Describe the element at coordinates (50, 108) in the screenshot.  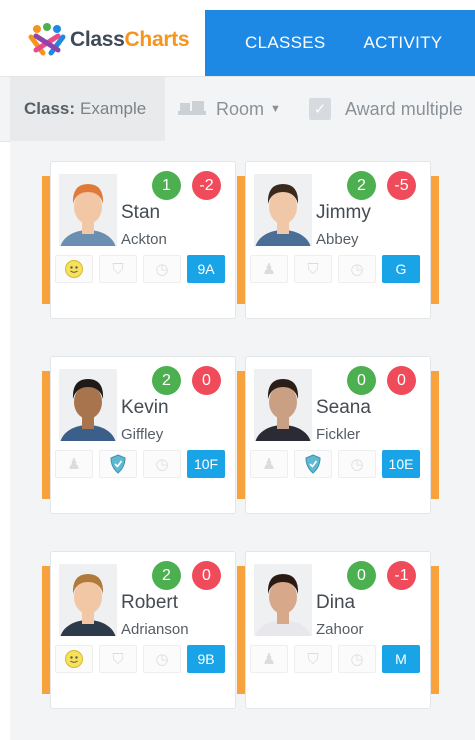
I see `class-label: Class:` at that location.